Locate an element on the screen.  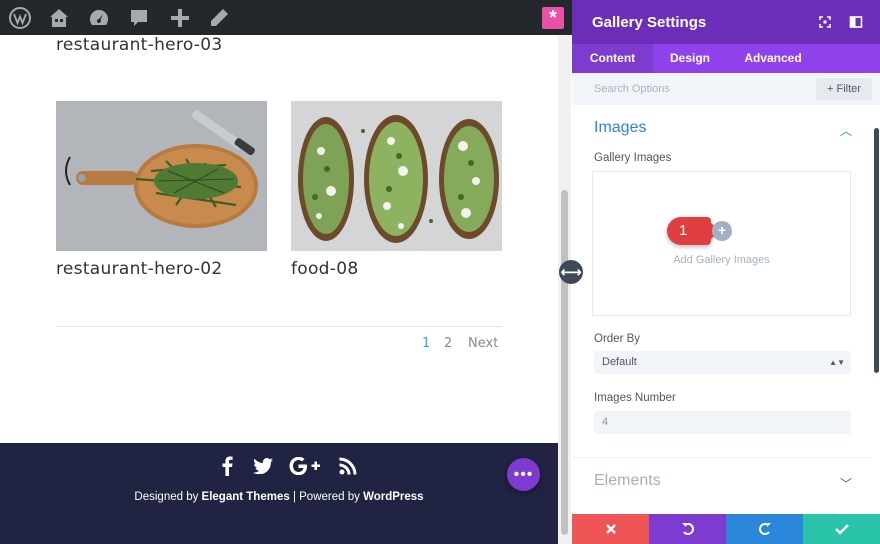
rss-icon is located at coordinates (348, 466).